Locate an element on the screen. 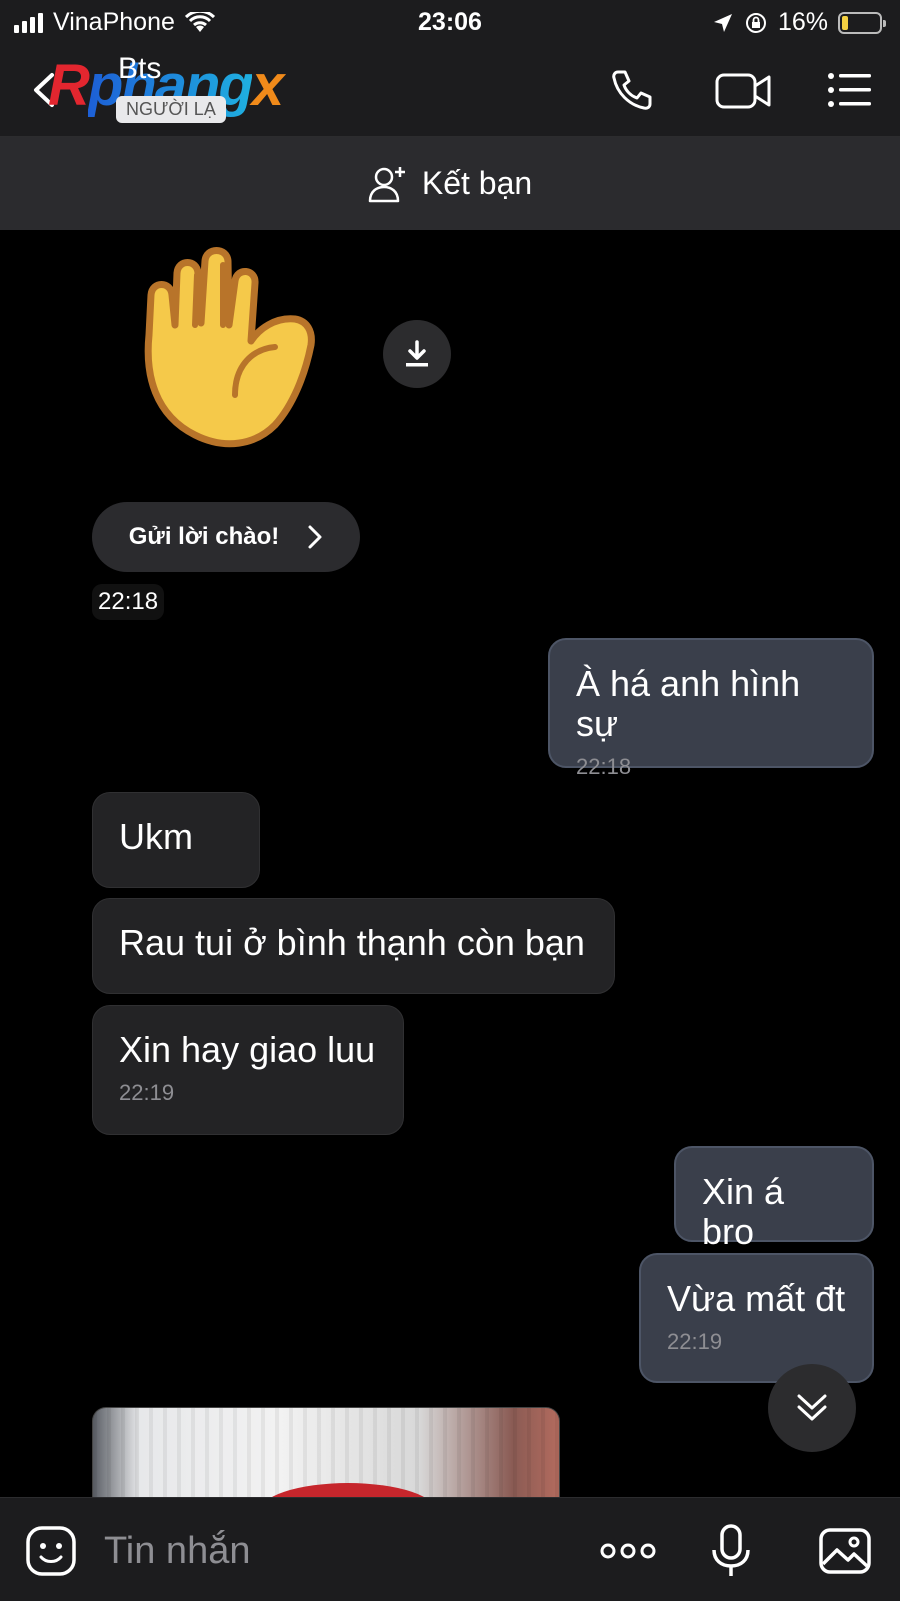 This screenshot has width=900, height=1601. battery-percent: 16% is located at coordinates (802, 22).